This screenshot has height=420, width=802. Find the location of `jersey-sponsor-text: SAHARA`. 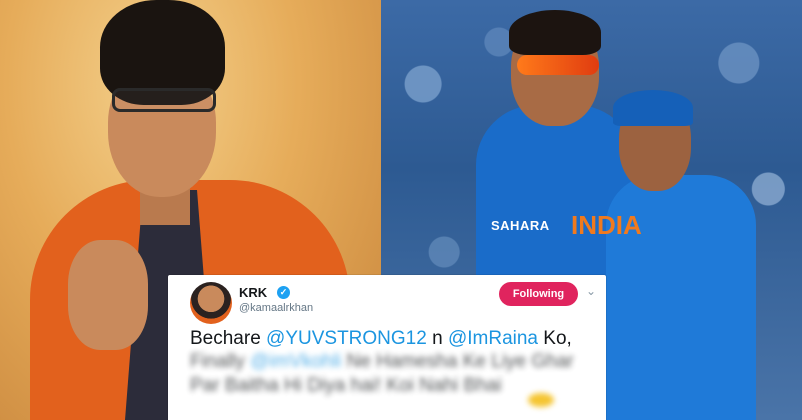

jersey-sponsor-text: SAHARA is located at coordinates (520, 225).